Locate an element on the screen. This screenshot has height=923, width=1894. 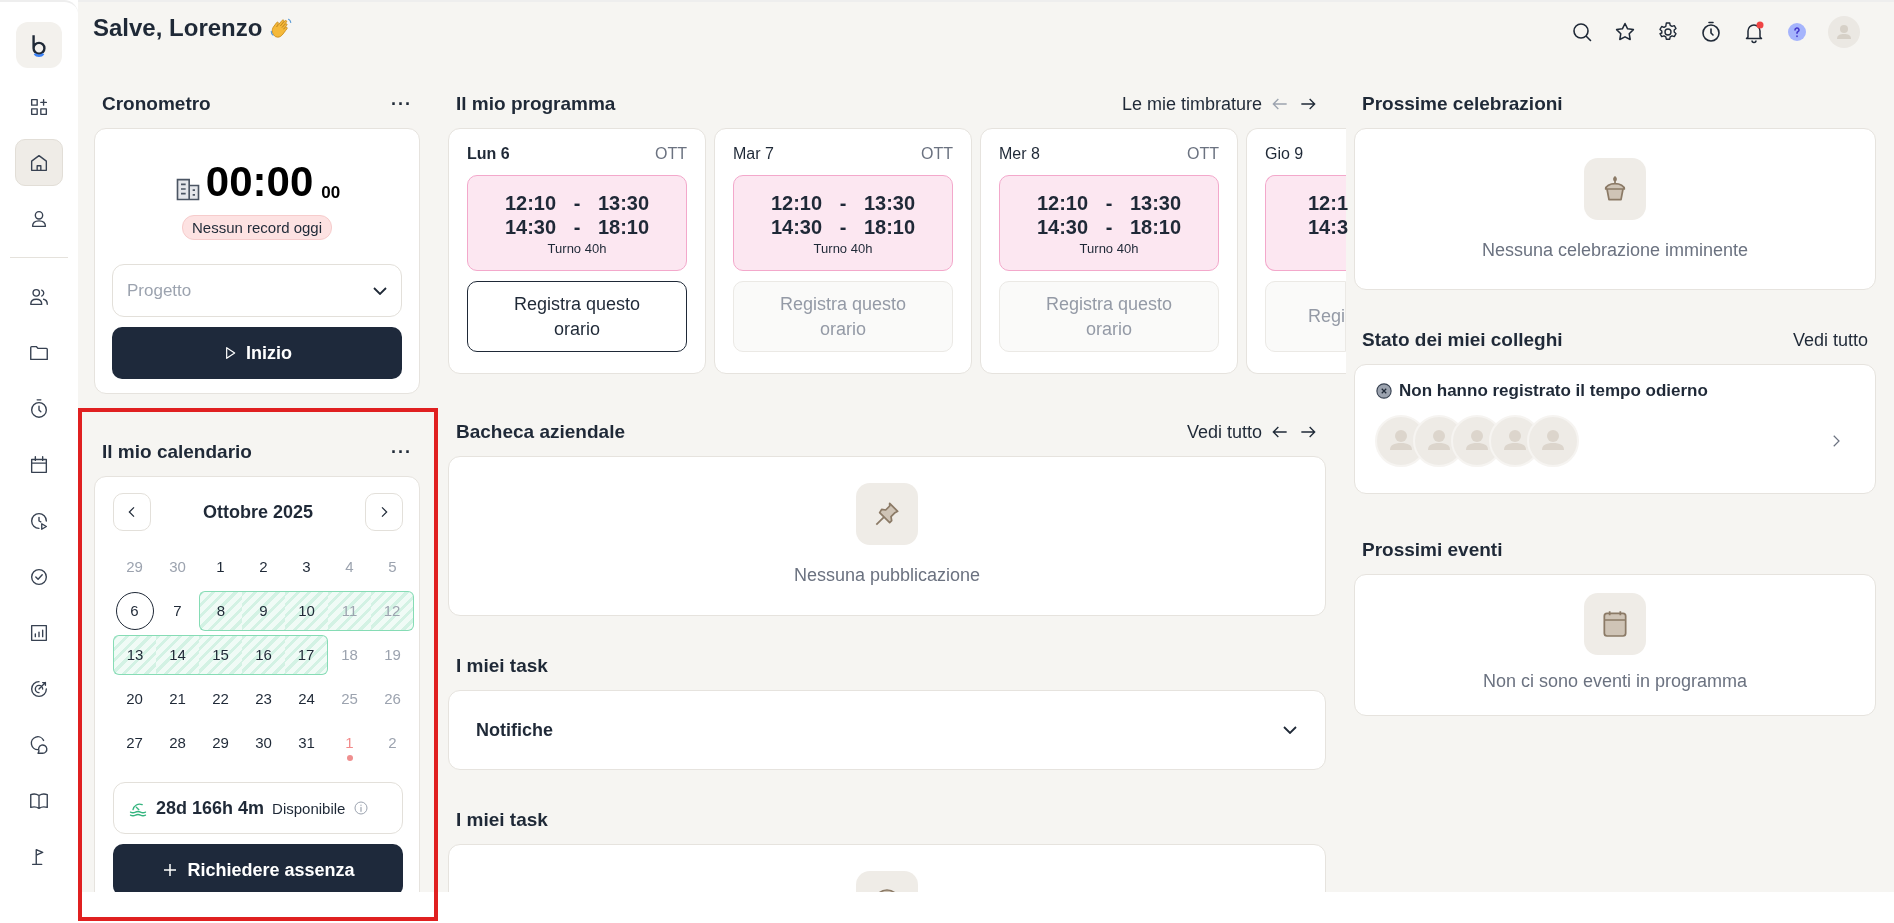
balance-label: Disponibile is located at coordinates (309, 808).